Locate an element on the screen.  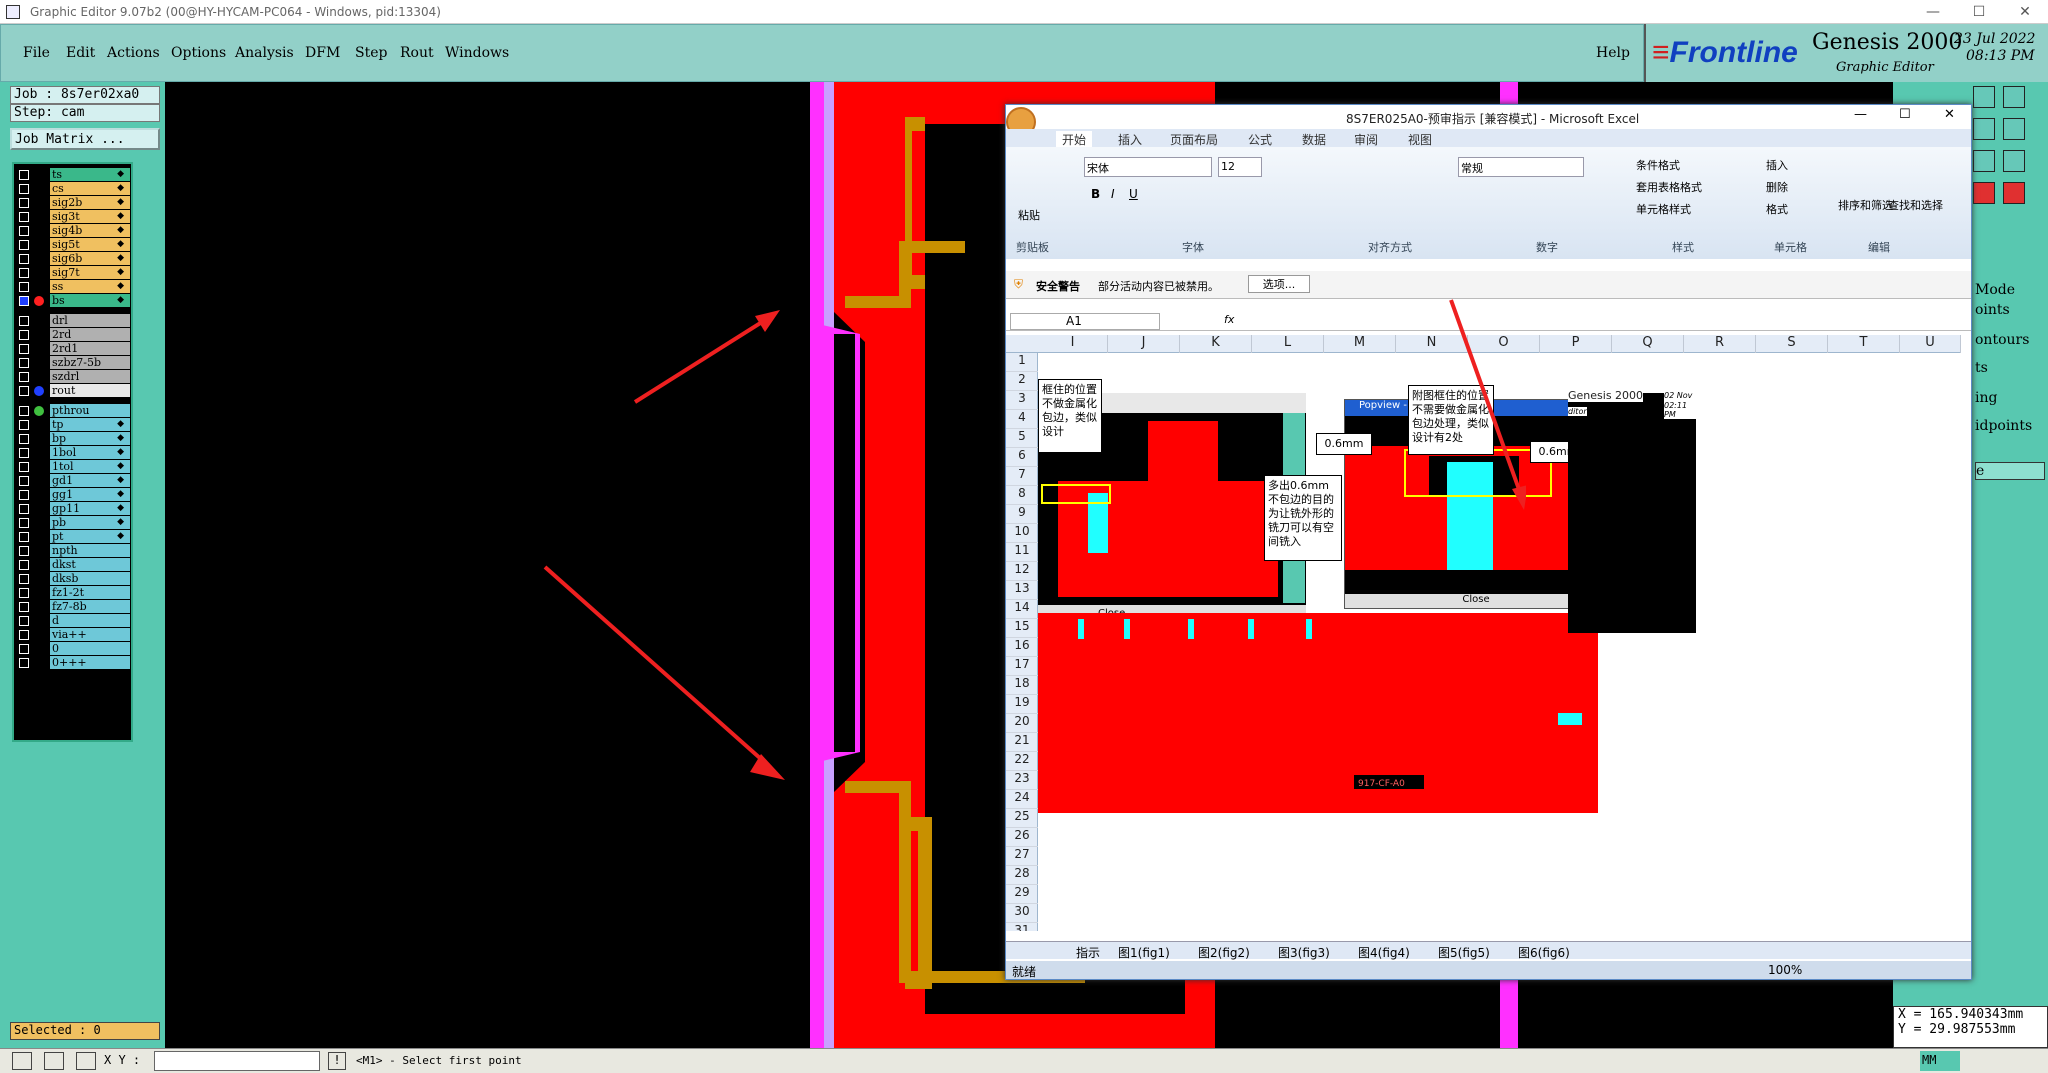
row-header: 12 is located at coordinates (1022, 571).